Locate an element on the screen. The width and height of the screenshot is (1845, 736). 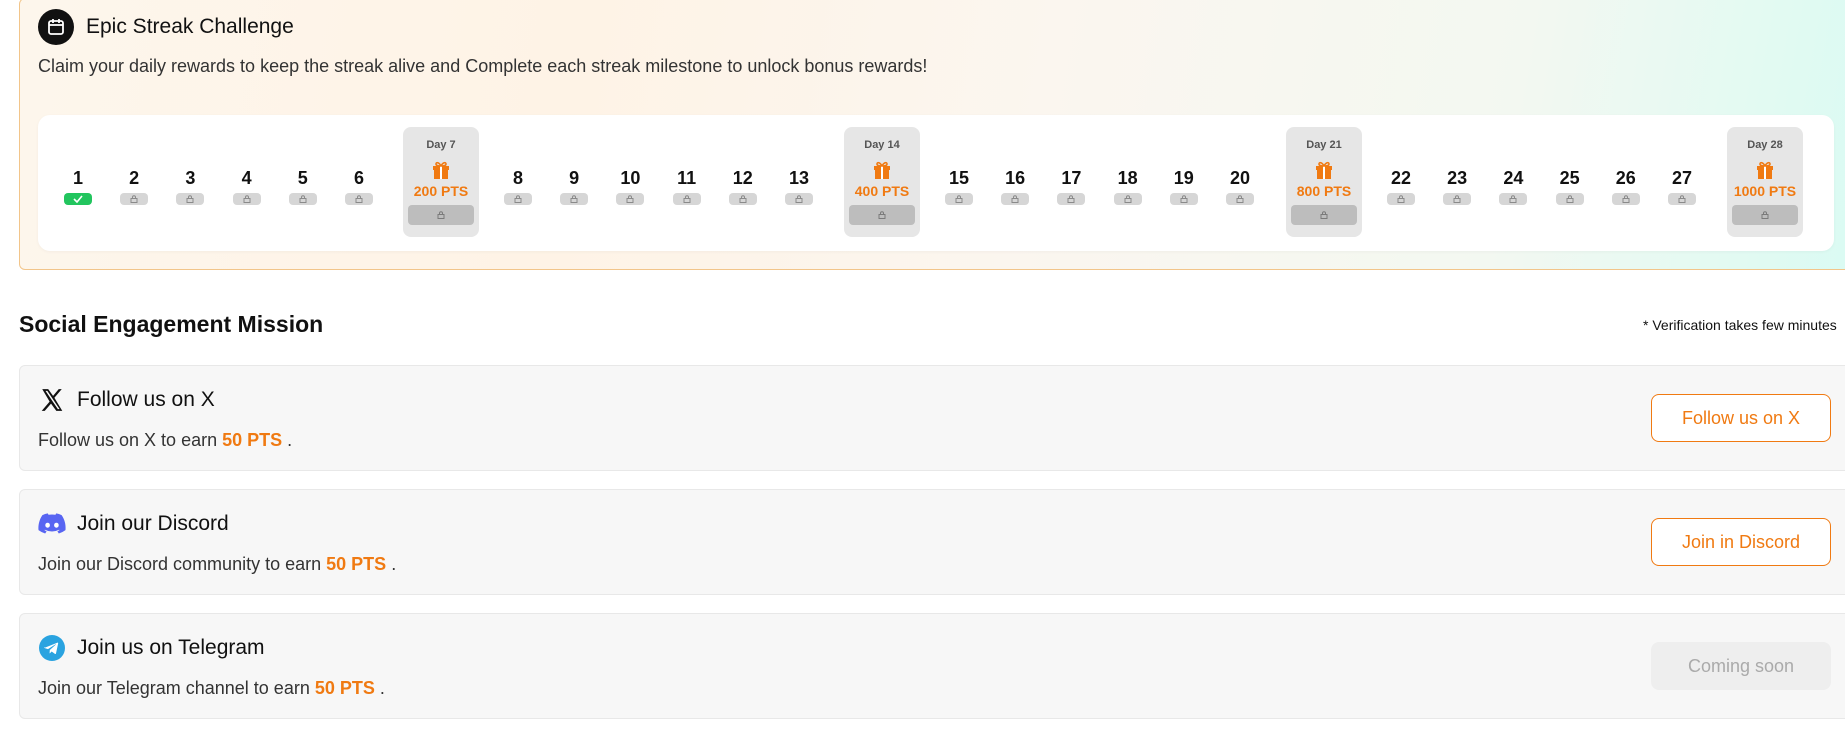
coming-soon-button: Coming soon is located at coordinates (1741, 666).